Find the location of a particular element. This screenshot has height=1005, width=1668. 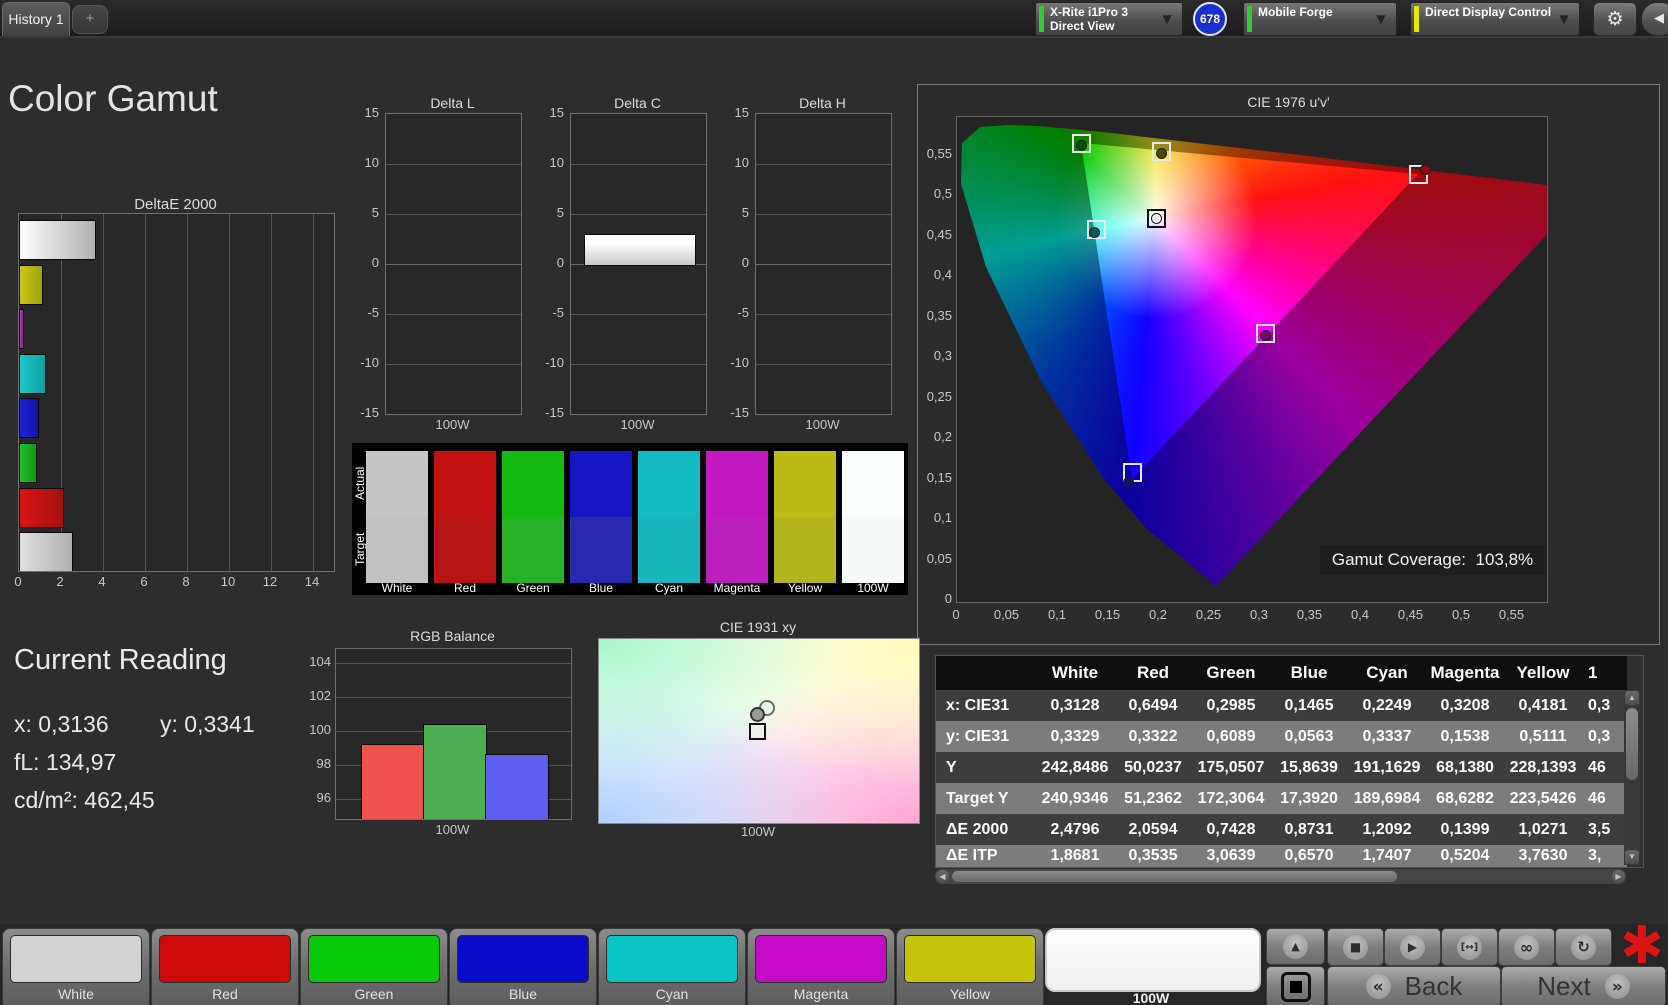

row-label: x: CIE31 is located at coordinates (978, 705).